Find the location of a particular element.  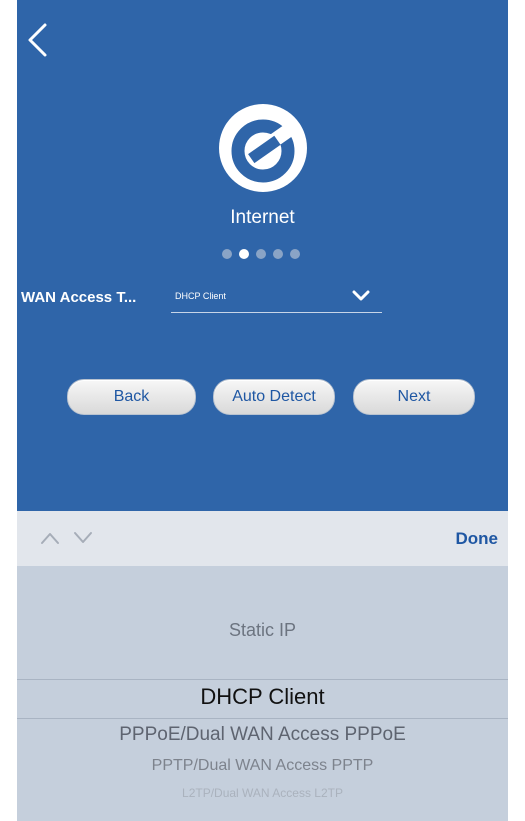

chevron-up-icon is located at coordinates (50, 538).